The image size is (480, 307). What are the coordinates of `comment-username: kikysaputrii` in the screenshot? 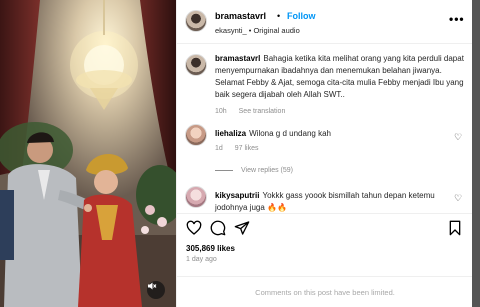 It's located at (237, 195).